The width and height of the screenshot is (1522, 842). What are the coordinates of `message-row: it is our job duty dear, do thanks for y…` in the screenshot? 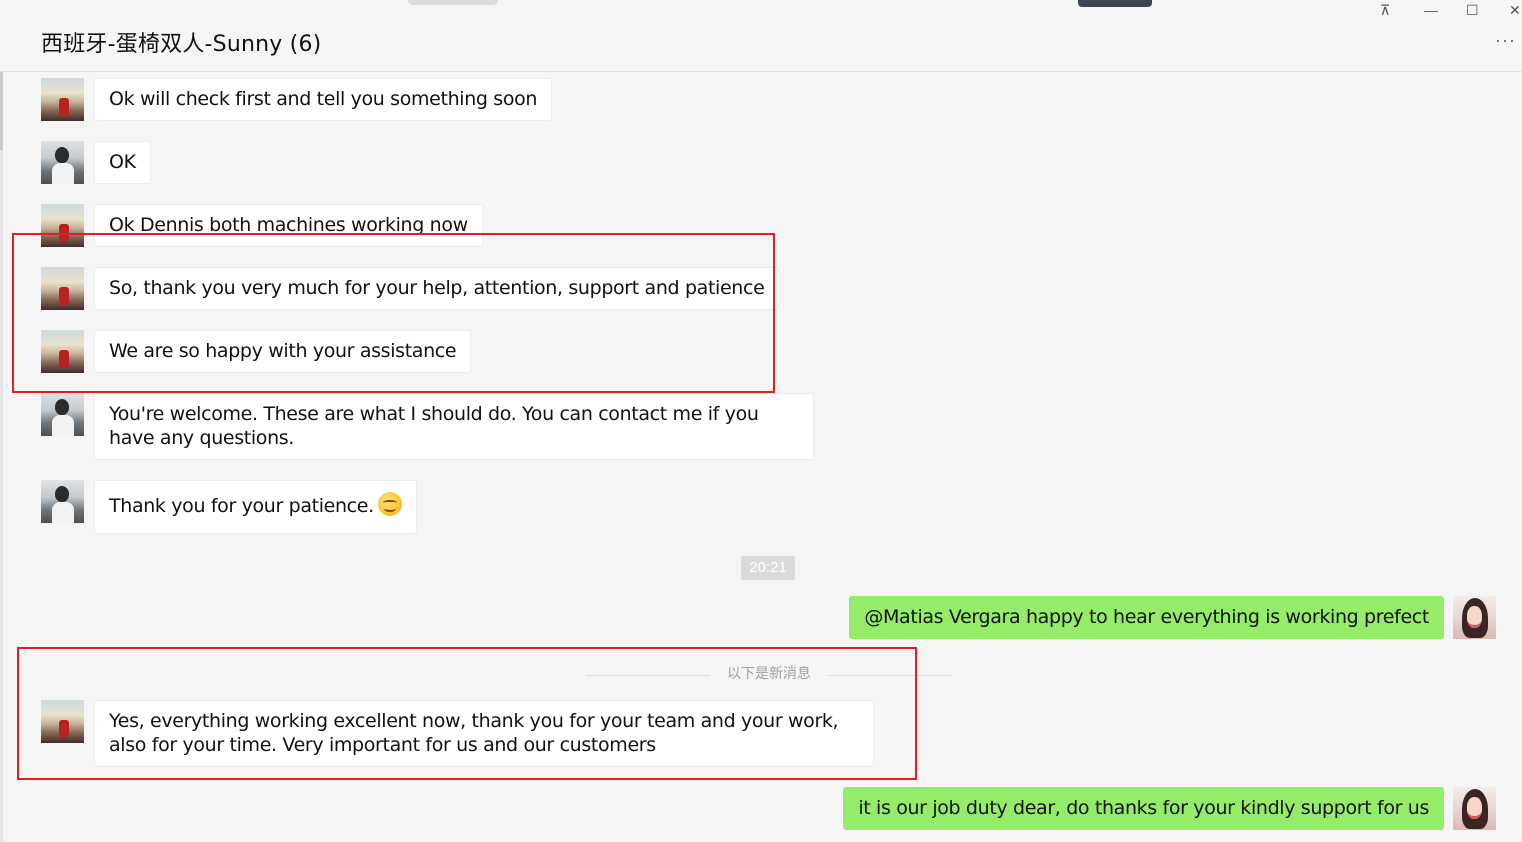 It's located at (761, 808).